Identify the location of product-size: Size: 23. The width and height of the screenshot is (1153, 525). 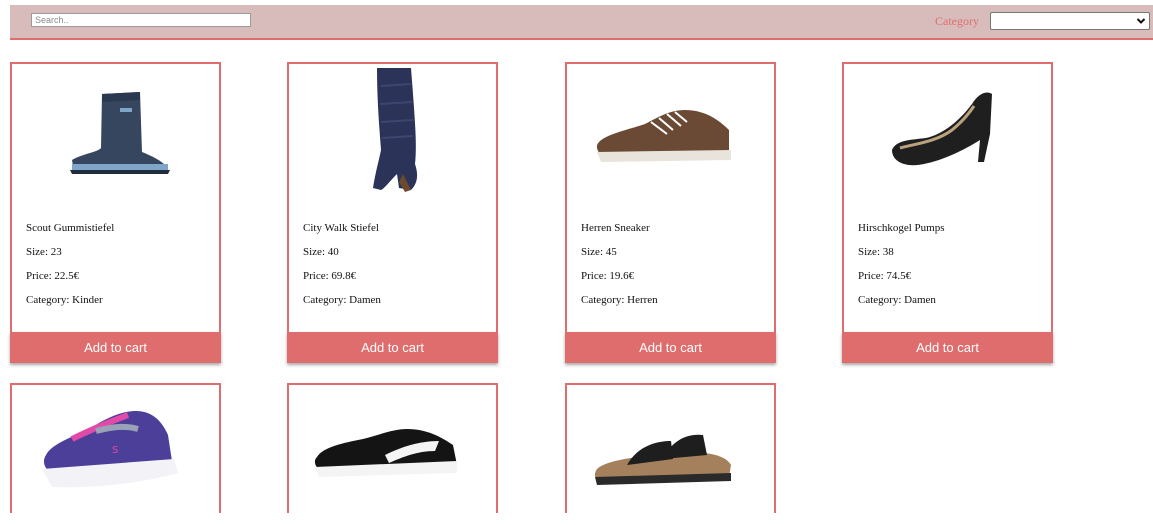
(44, 252).